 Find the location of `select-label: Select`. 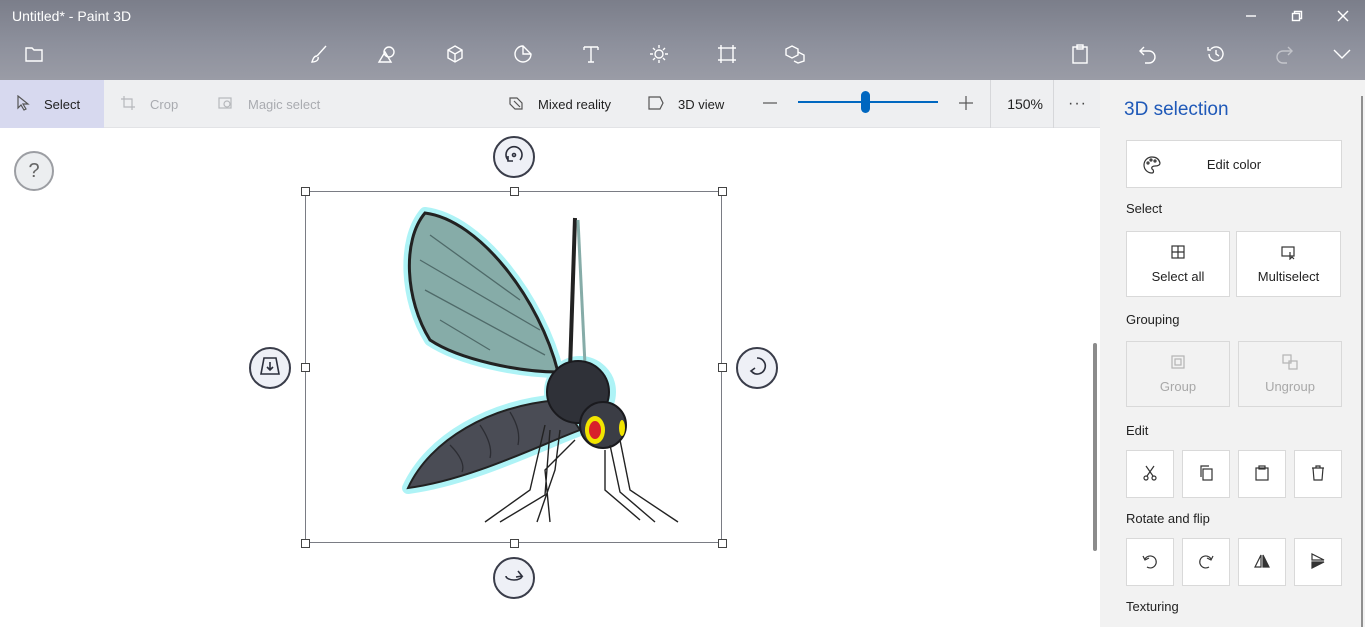

select-label: Select is located at coordinates (62, 104).